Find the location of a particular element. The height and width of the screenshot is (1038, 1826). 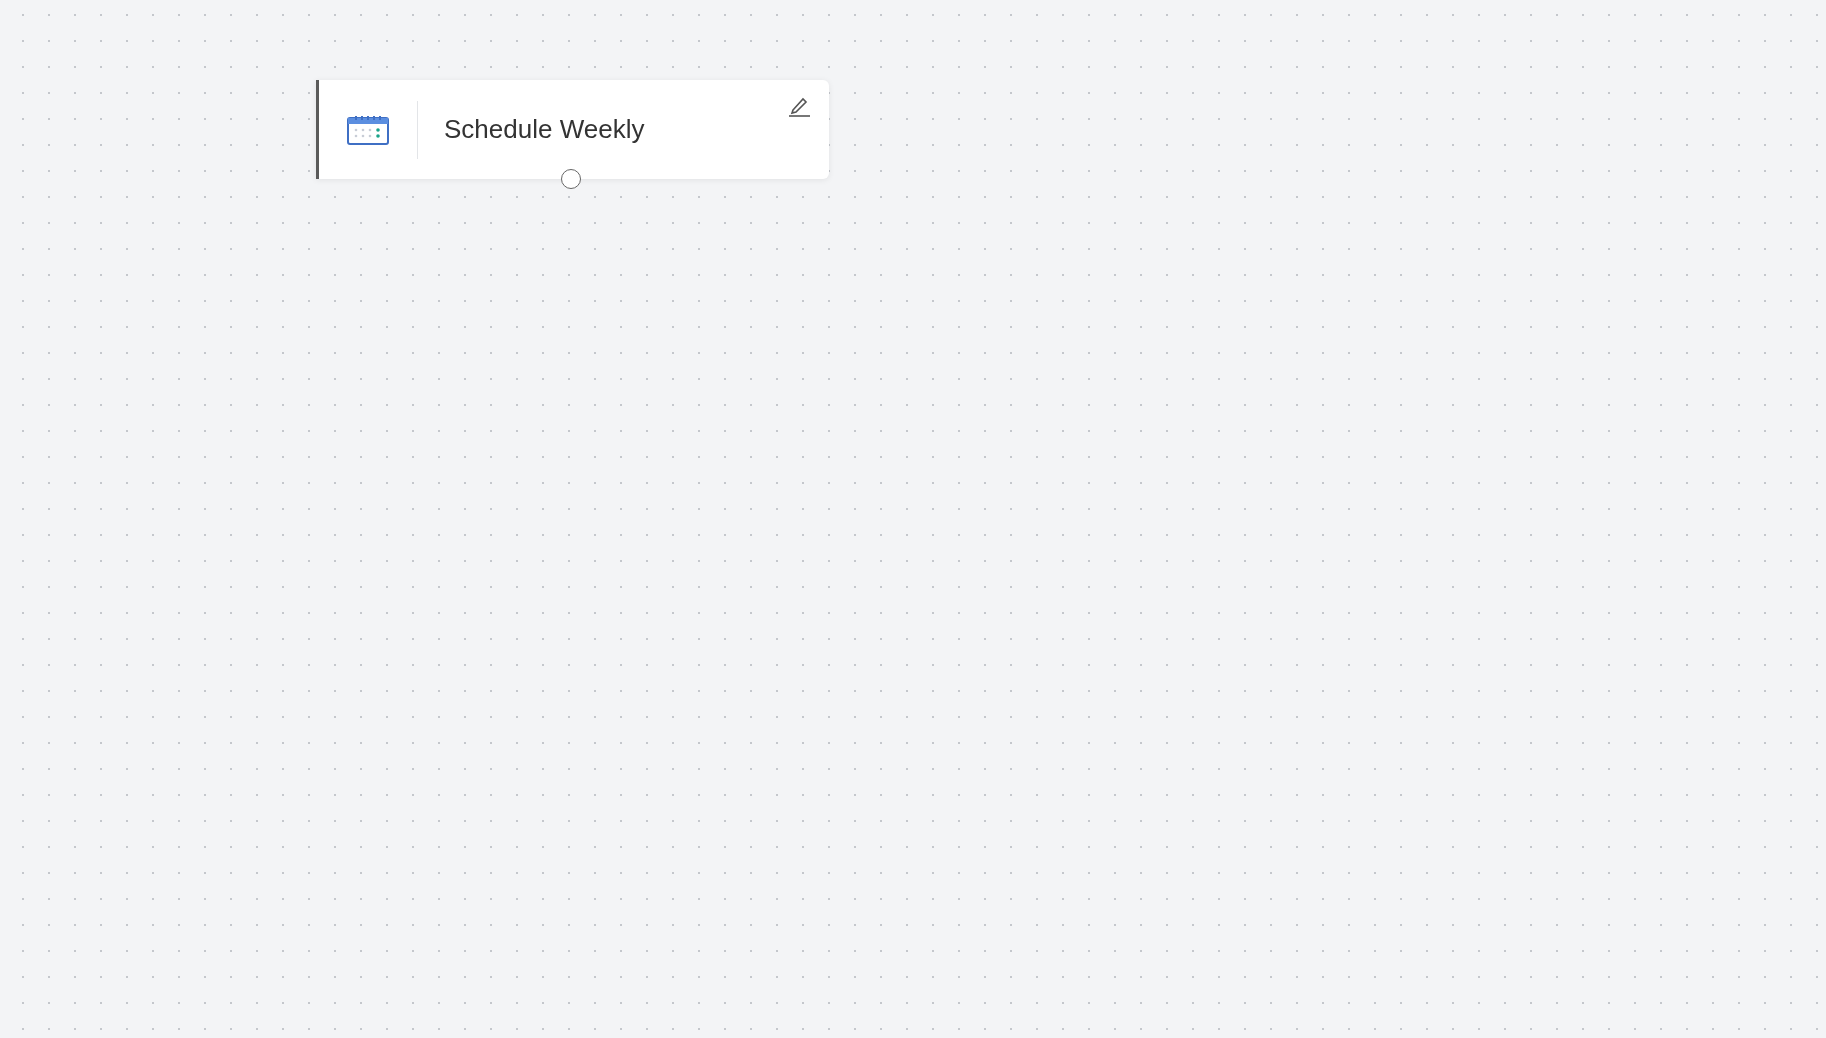

workflow-node: Schedule Weekly is located at coordinates (572, 129).